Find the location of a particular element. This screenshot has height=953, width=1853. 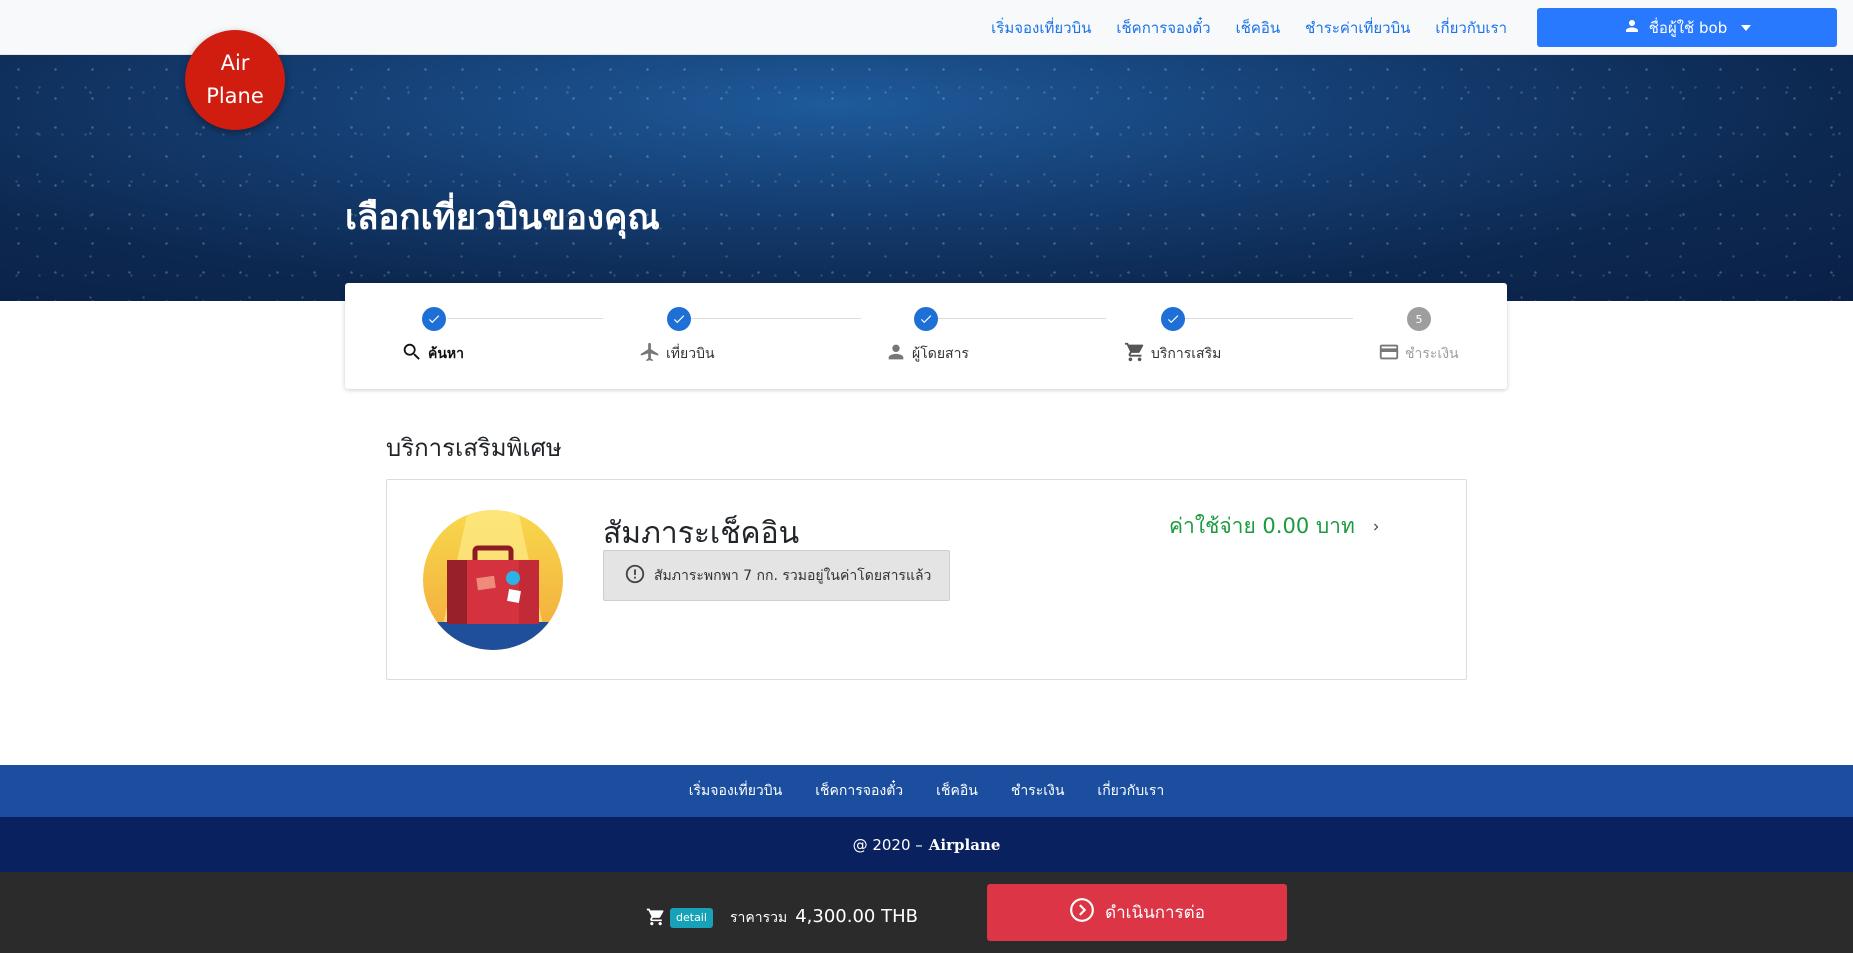

logo-line-1: Air is located at coordinates (235, 63).